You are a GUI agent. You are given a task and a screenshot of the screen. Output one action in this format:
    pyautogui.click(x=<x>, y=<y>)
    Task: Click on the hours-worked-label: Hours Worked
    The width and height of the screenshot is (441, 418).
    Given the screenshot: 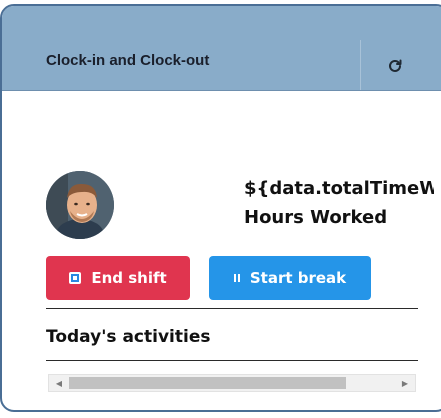 What is the action you would take?
    pyautogui.click(x=316, y=217)
    